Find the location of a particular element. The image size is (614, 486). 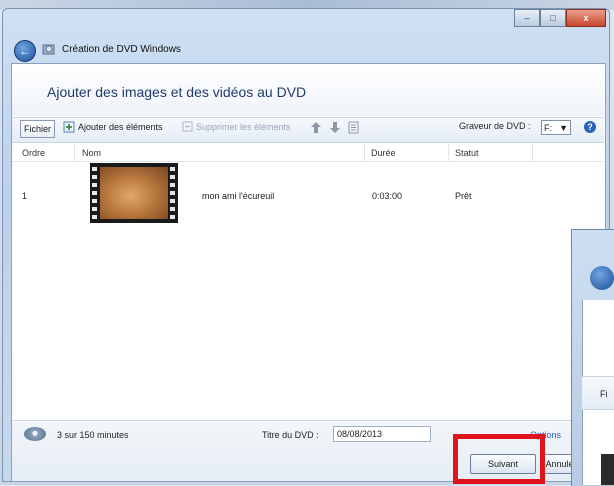

add-items-label: Ajouter des éléments is located at coordinates (120, 127).